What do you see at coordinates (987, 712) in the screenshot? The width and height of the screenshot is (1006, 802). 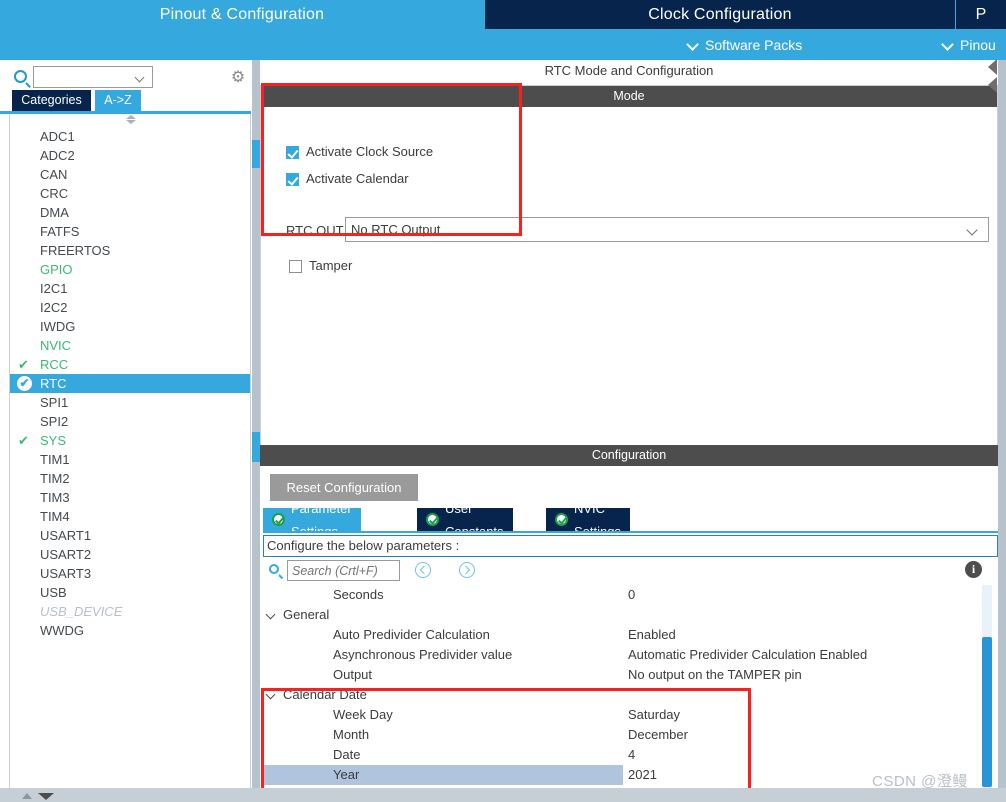 I see `parameter-table-scrollbar-thumb` at bounding box center [987, 712].